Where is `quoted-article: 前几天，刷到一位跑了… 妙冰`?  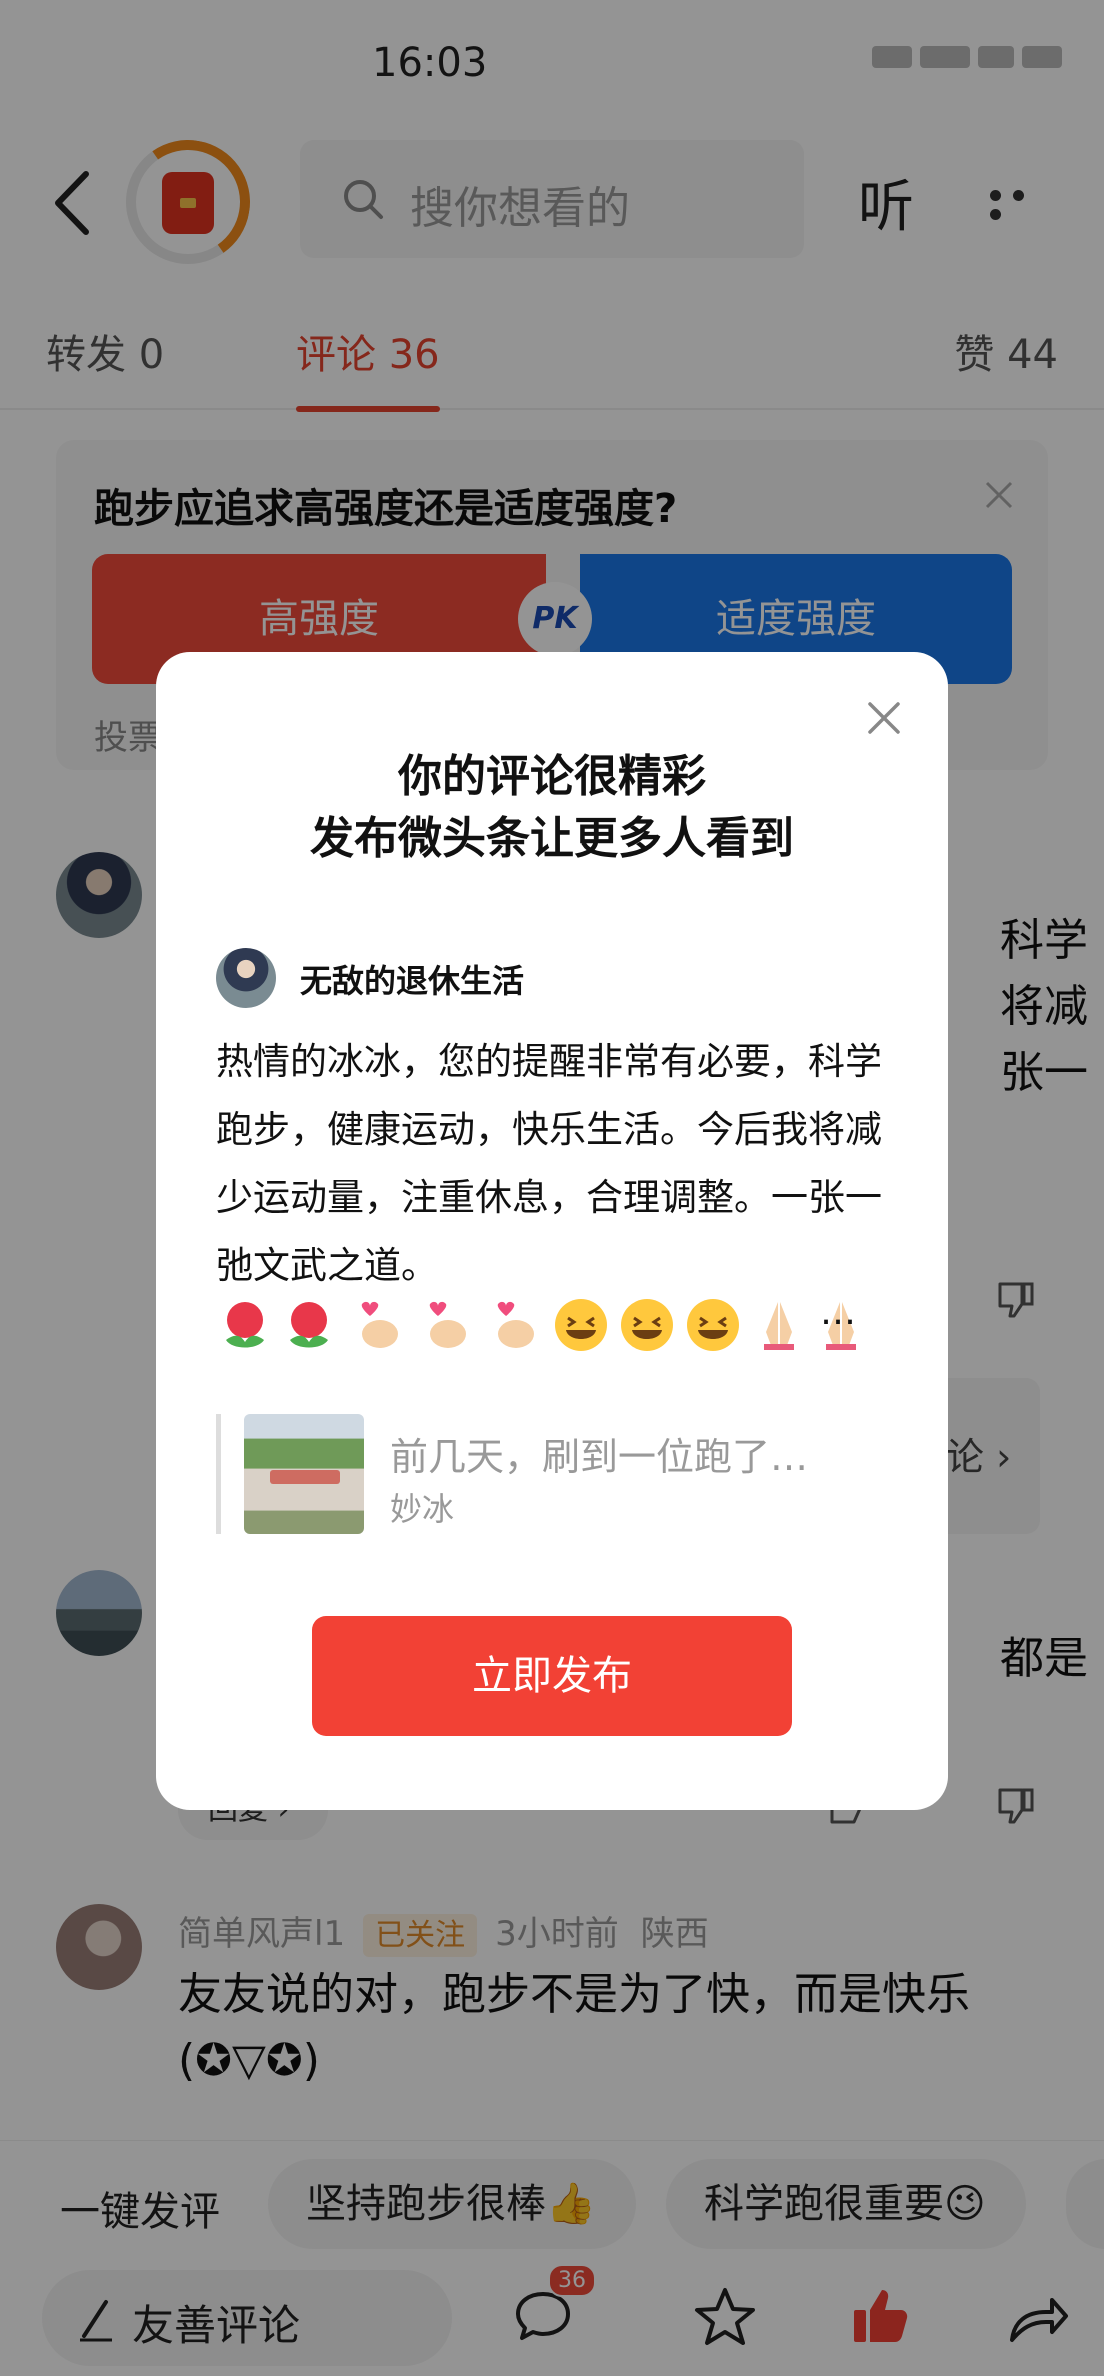
quoted-article: 前几天，刷到一位跑了… 妙冰 is located at coordinates (546, 1474).